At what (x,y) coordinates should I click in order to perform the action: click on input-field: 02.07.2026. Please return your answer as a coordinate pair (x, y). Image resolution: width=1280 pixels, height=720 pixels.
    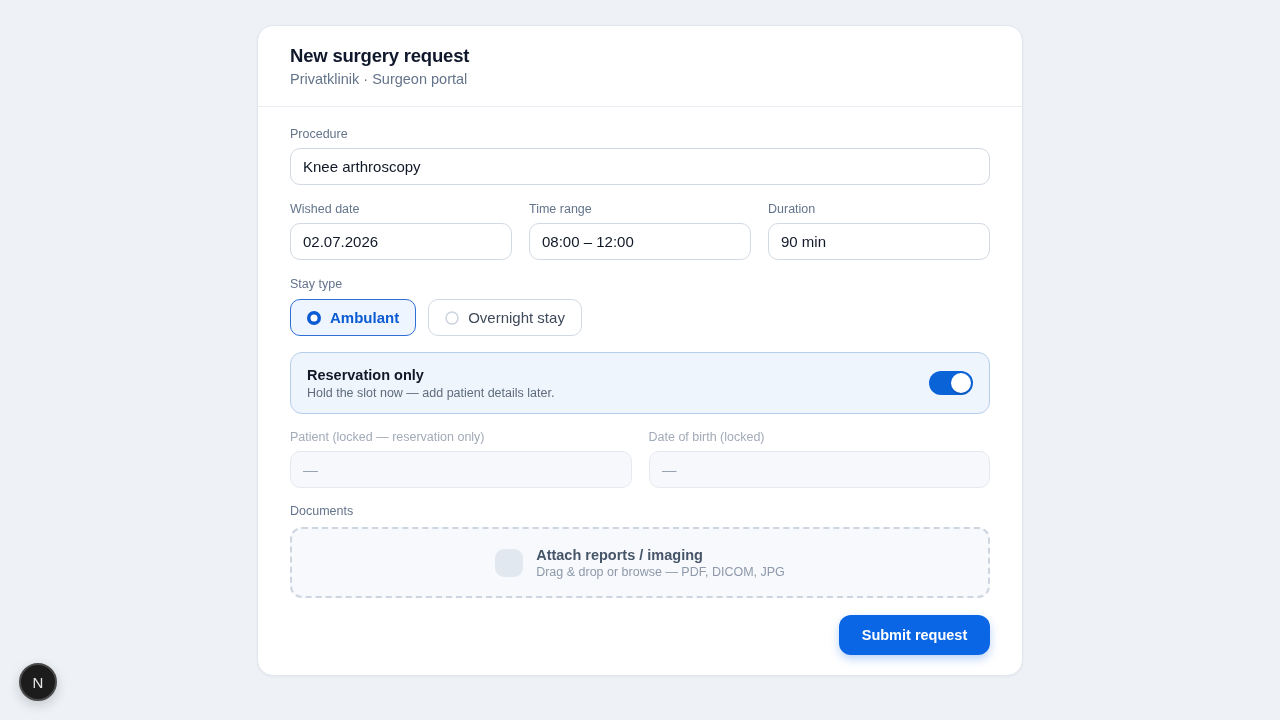
    Looking at the image, I should click on (401, 241).